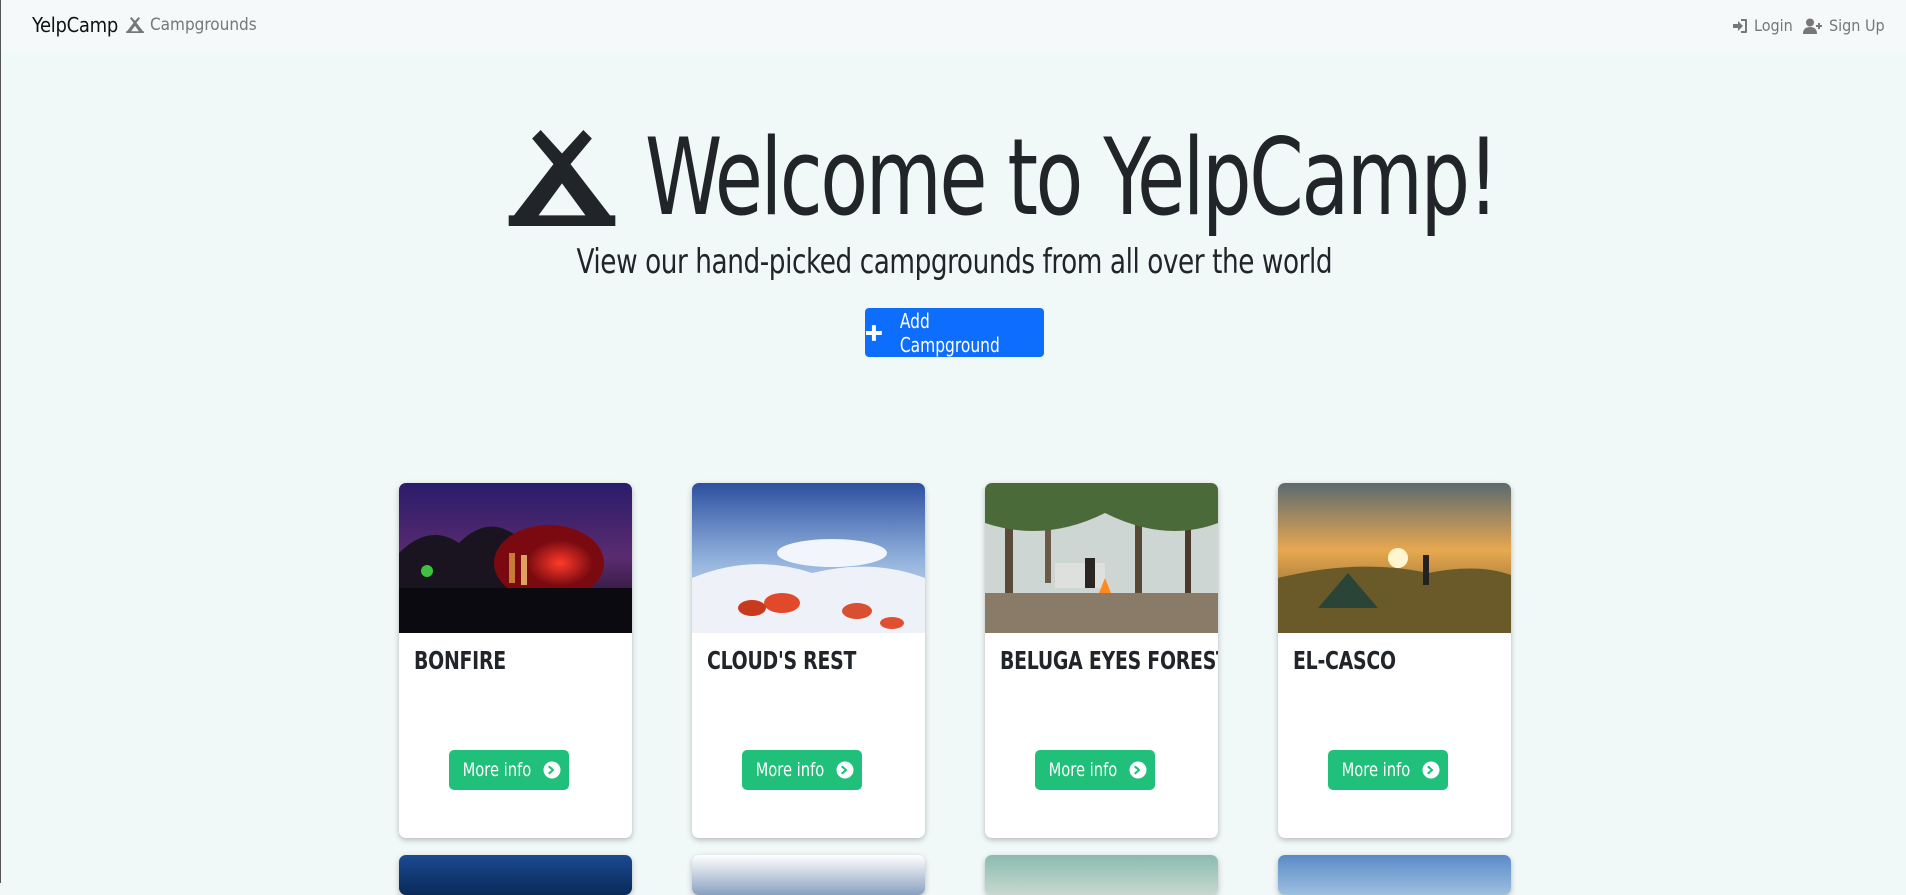 The height and width of the screenshot is (895, 1906). I want to click on nav-campgrounds-label: Campgrounds, so click(203, 25).